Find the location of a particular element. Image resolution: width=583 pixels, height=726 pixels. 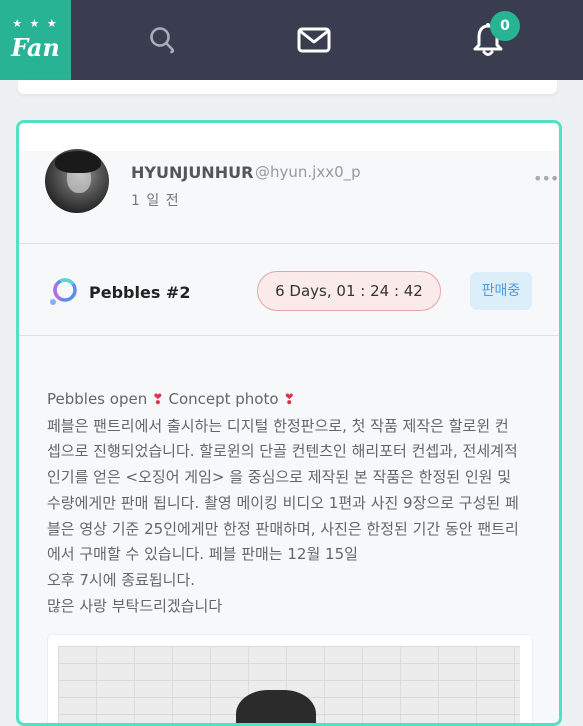

post-body-title-a: Pebbles open is located at coordinates (99, 399).